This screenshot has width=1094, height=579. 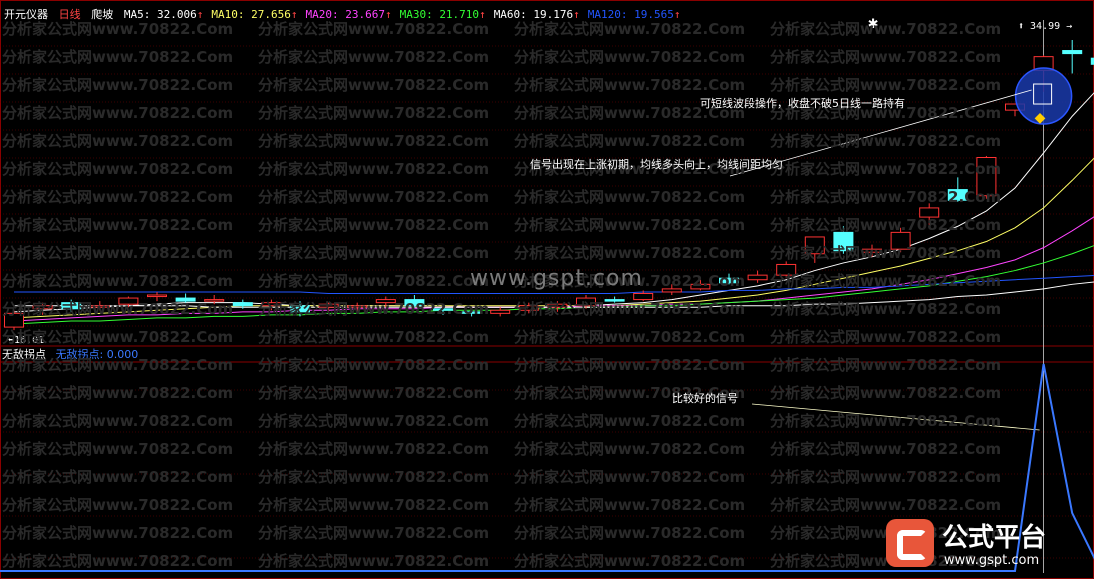 What do you see at coordinates (1040, 118) in the screenshot?
I see `diamond-signal-icon: ◆` at bounding box center [1040, 118].